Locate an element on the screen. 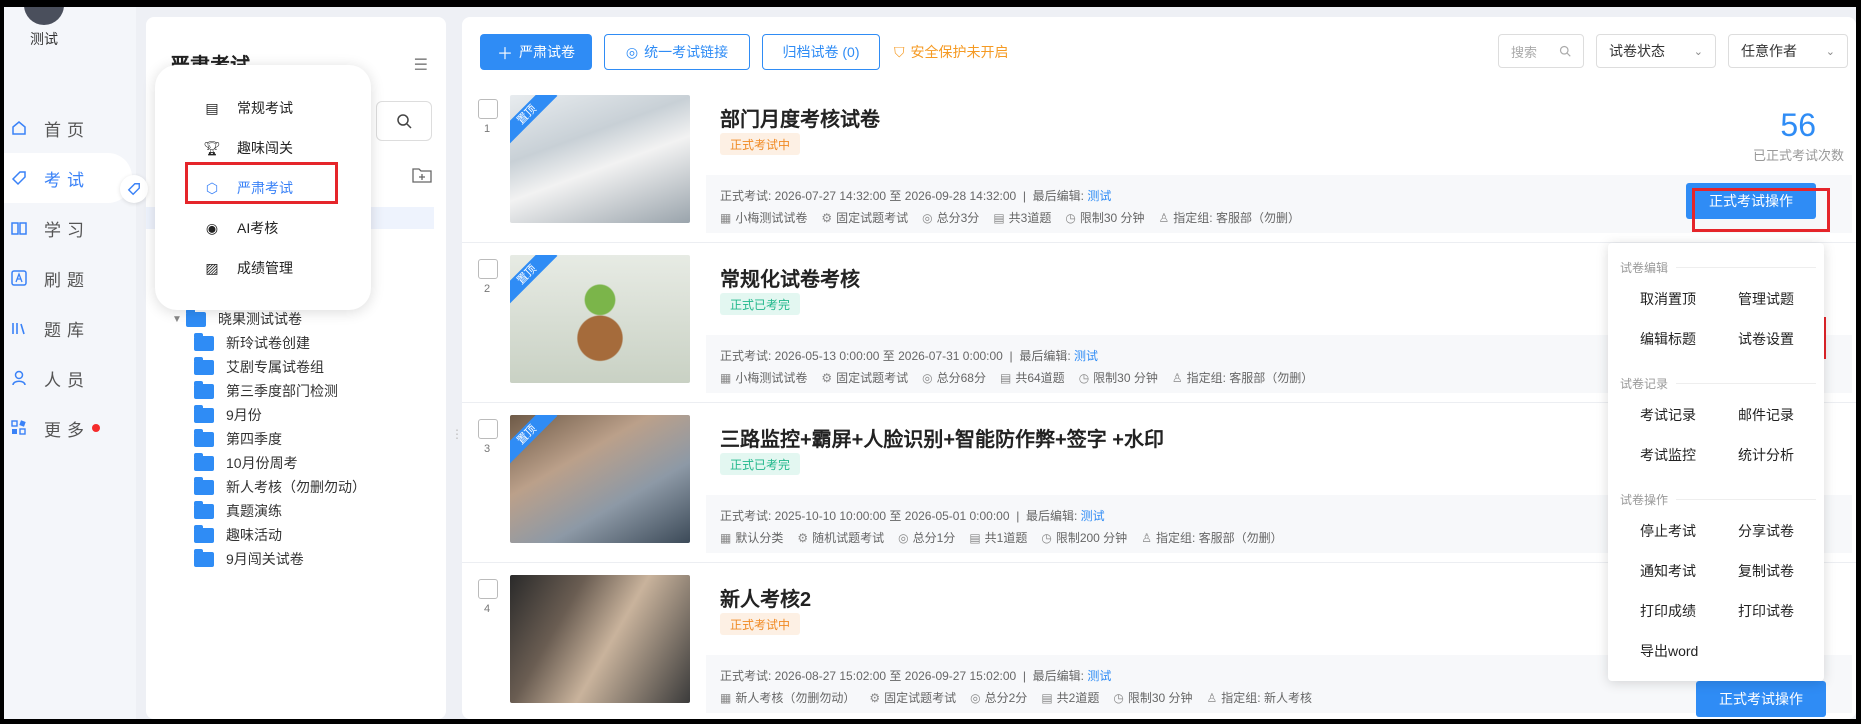 This screenshot has width=1861, height=724. popover-item-regular: ▤ 常规考试 is located at coordinates (248, 108).